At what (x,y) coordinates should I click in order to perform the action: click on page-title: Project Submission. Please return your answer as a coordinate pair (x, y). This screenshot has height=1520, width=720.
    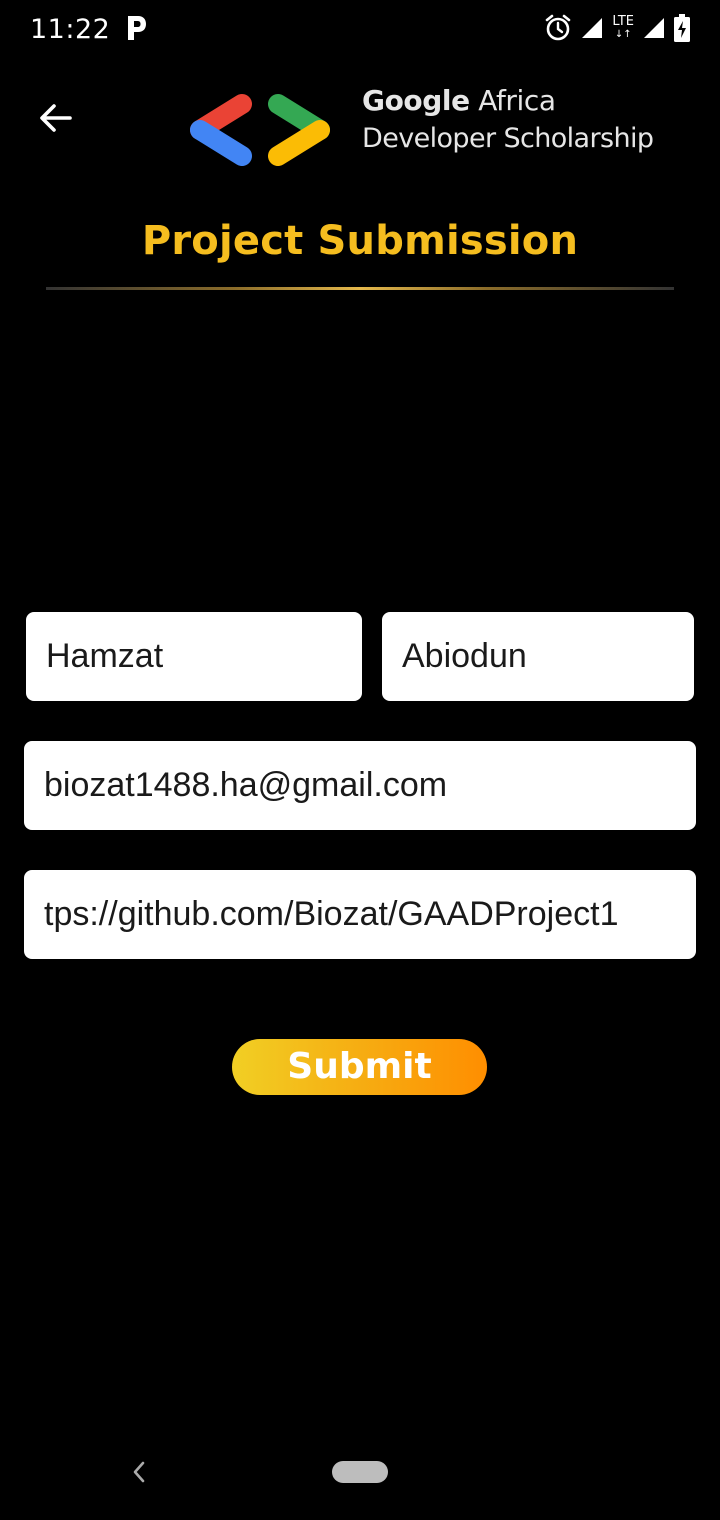
    Looking at the image, I should click on (360, 241).